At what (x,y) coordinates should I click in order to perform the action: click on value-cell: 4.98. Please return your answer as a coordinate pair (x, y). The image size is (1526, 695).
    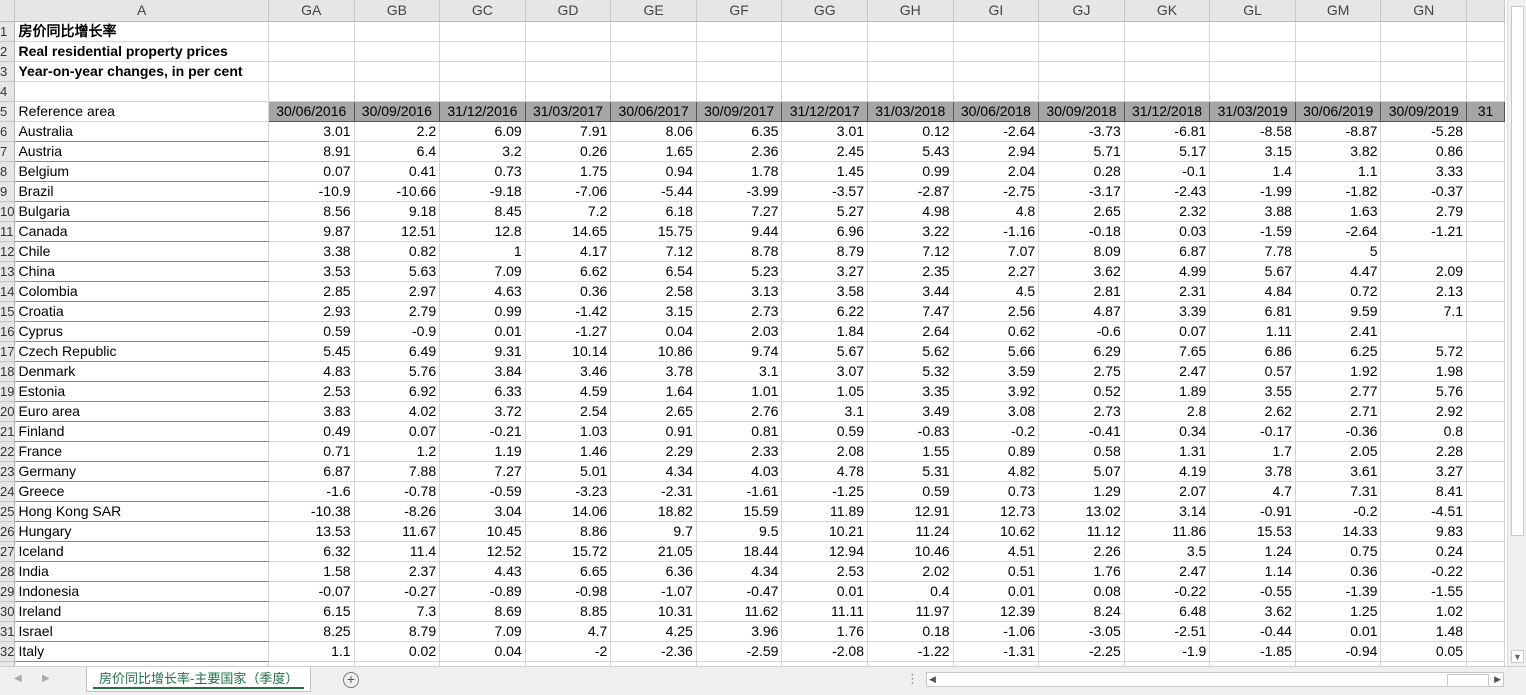
    Looking at the image, I should click on (910, 211).